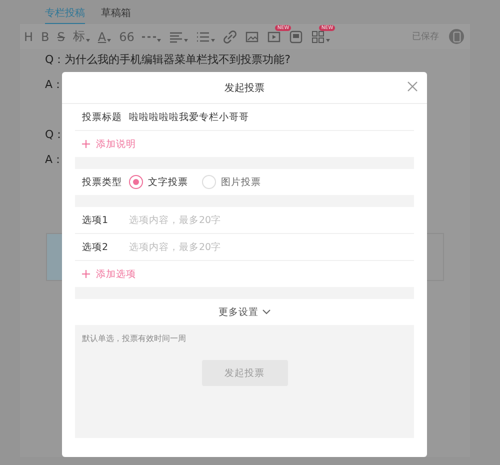 Image resolution: width=500 pixels, height=465 pixels. Describe the element at coordinates (96, 247) in the screenshot. I see `option-label: 选项2` at that location.